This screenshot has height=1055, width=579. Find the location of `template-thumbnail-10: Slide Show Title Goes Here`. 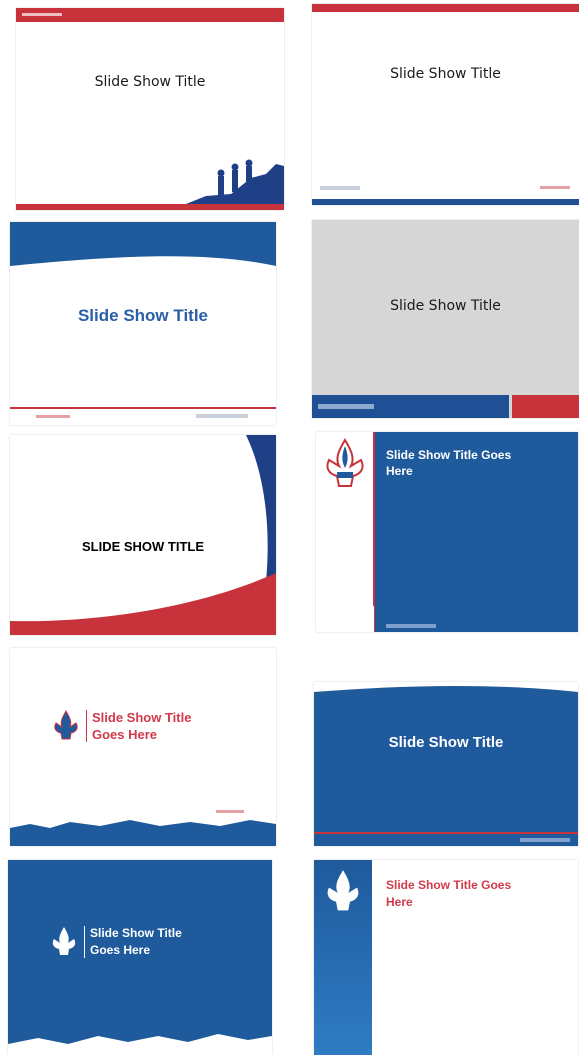

template-thumbnail-10: Slide Show Title Goes Here is located at coordinates (446, 957).